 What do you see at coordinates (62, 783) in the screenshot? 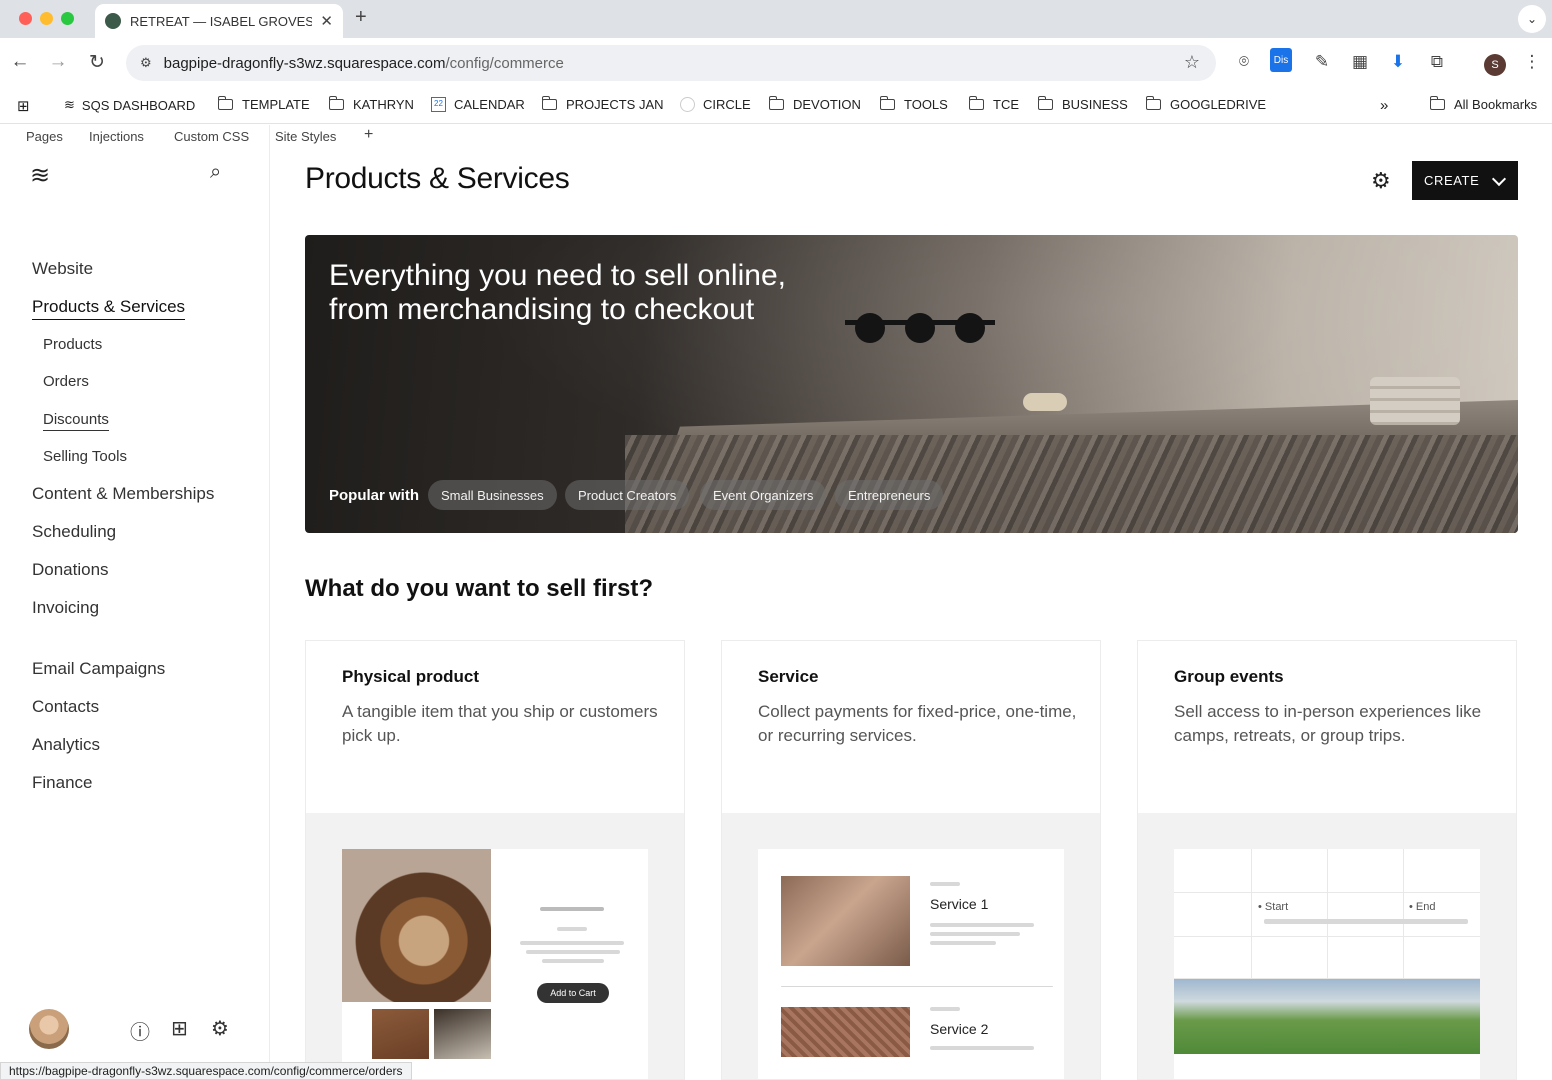
I see `sidebar-item-finance: Finance` at bounding box center [62, 783].